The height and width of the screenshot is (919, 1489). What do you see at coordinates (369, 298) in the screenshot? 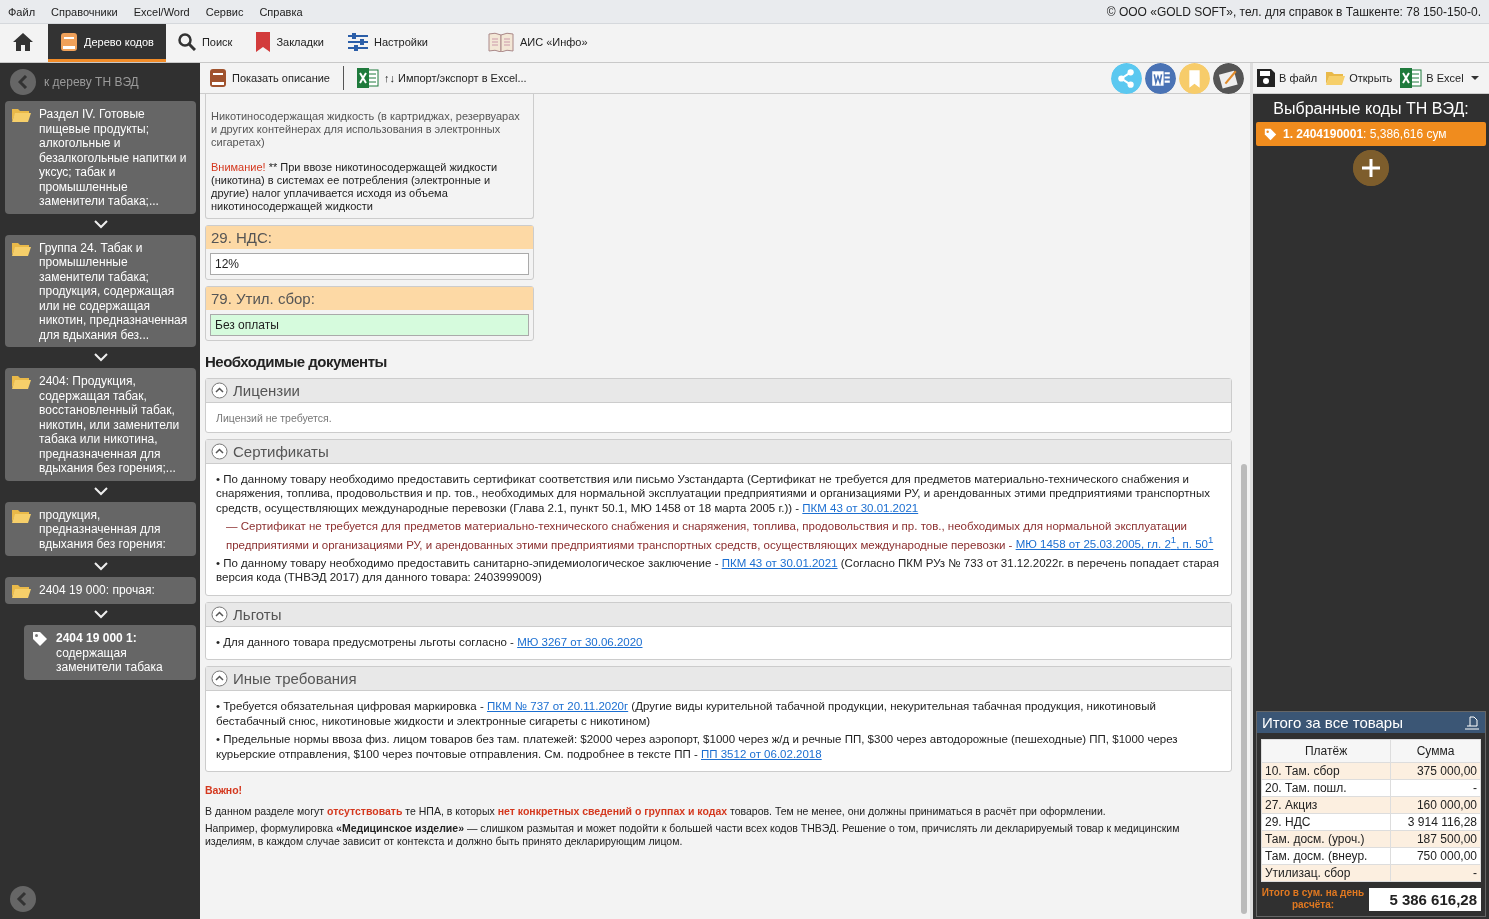
I see `rate-title: 79. Утил. сбор:` at bounding box center [369, 298].